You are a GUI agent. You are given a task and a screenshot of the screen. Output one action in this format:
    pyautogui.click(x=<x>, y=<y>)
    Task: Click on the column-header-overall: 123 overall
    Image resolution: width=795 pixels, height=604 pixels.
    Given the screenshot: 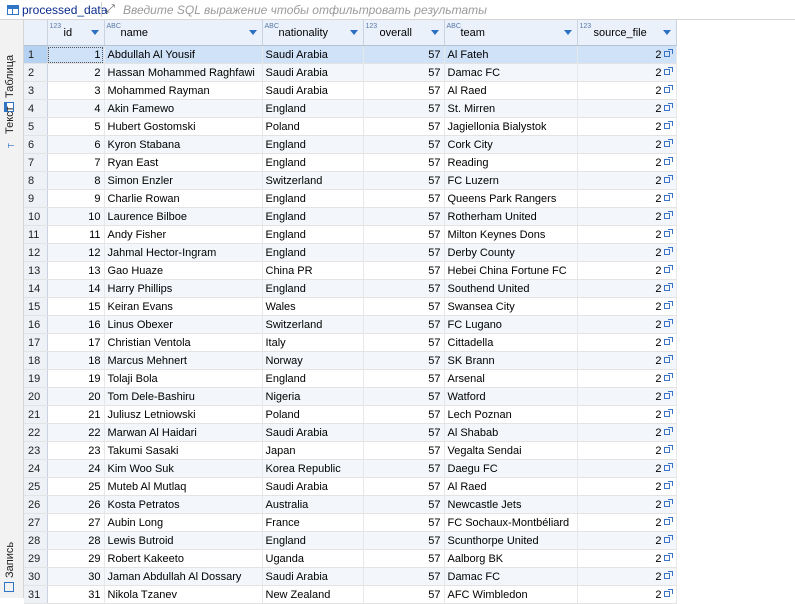 What is the action you would take?
    pyautogui.click(x=404, y=33)
    